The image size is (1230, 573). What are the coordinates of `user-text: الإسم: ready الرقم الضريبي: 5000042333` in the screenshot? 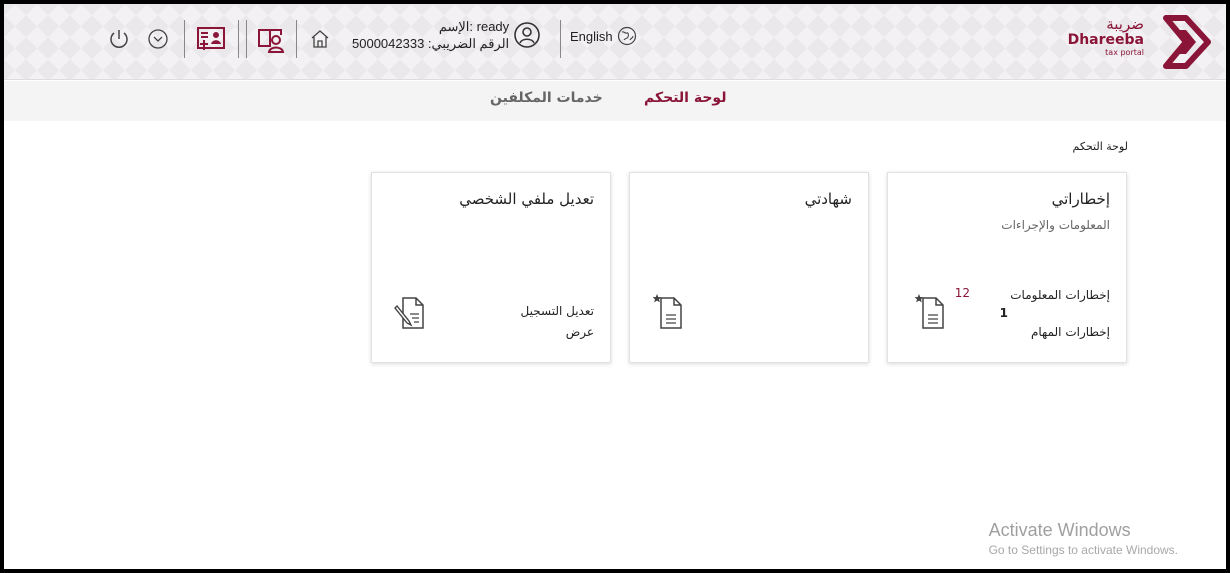 It's located at (430, 35).